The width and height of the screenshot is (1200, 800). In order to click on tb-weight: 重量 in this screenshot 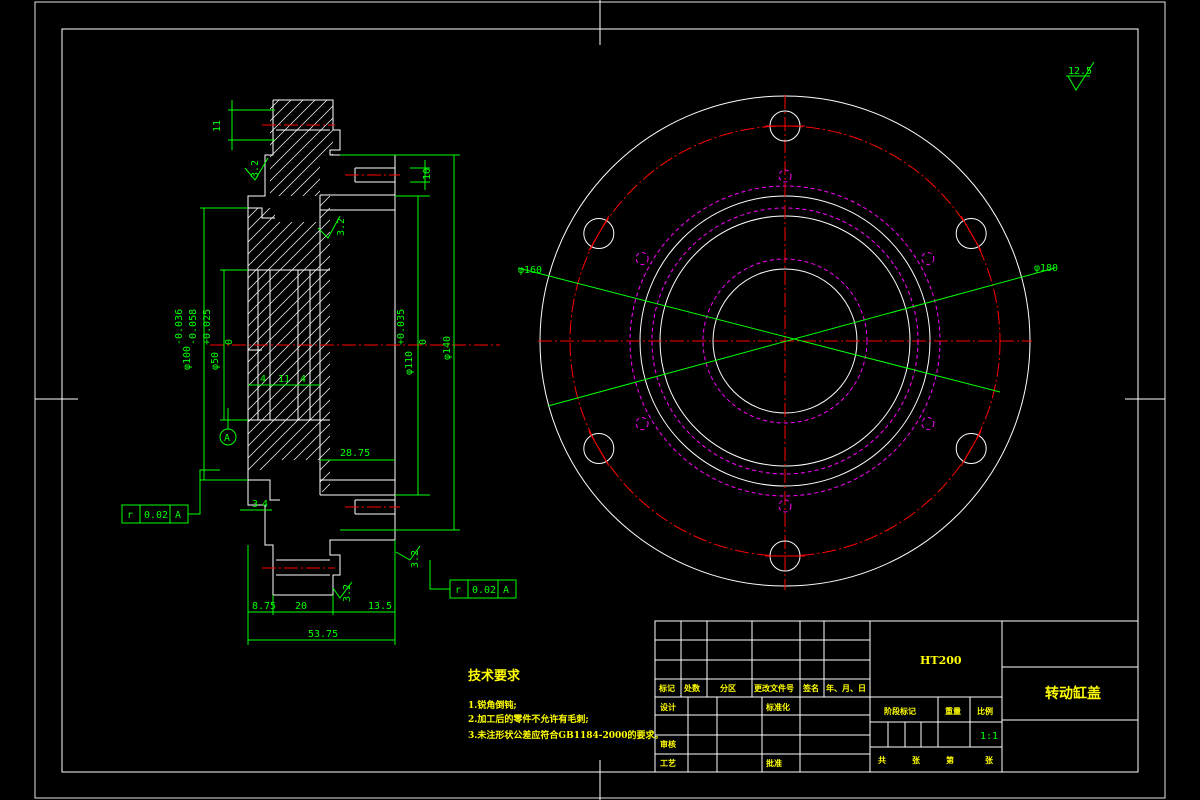, I will do `click(953, 711)`.